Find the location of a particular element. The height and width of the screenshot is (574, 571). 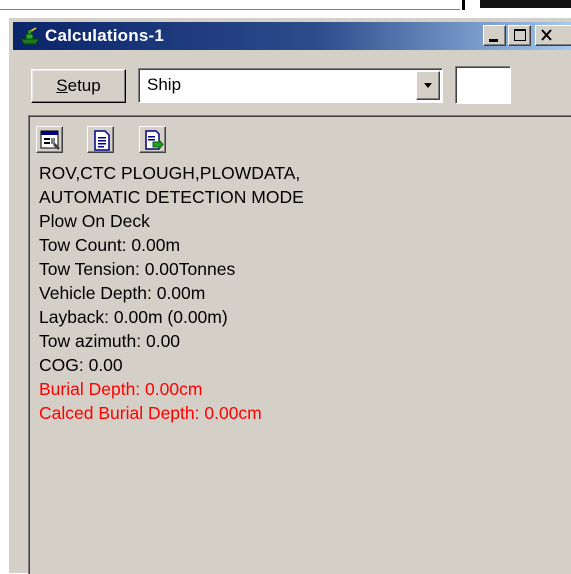

readout-line: ROV,CTC PLOUGH,PLOWDATA, is located at coordinates (170, 173).